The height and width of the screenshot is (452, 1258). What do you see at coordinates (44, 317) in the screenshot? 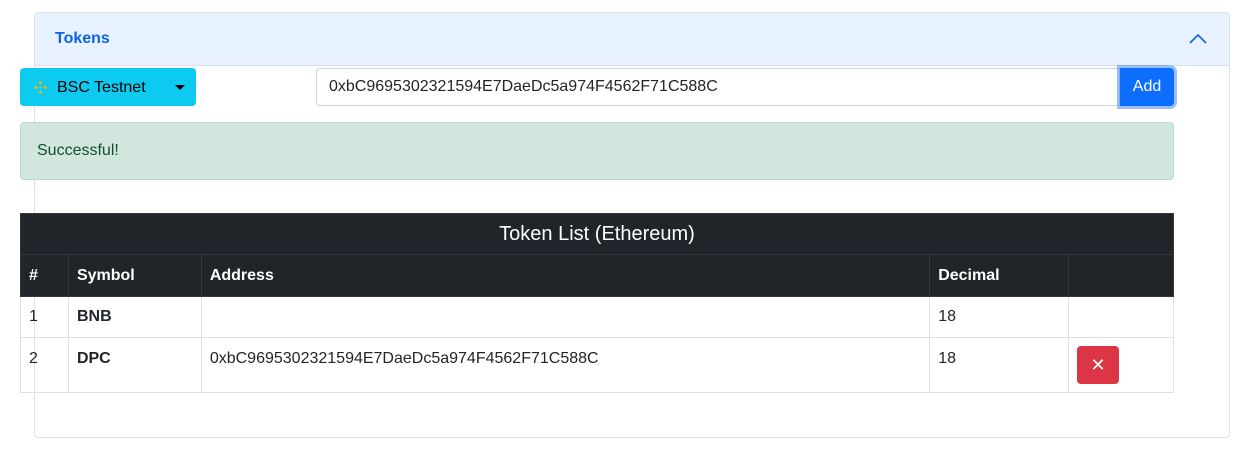
I see `cell-index: 1` at bounding box center [44, 317].